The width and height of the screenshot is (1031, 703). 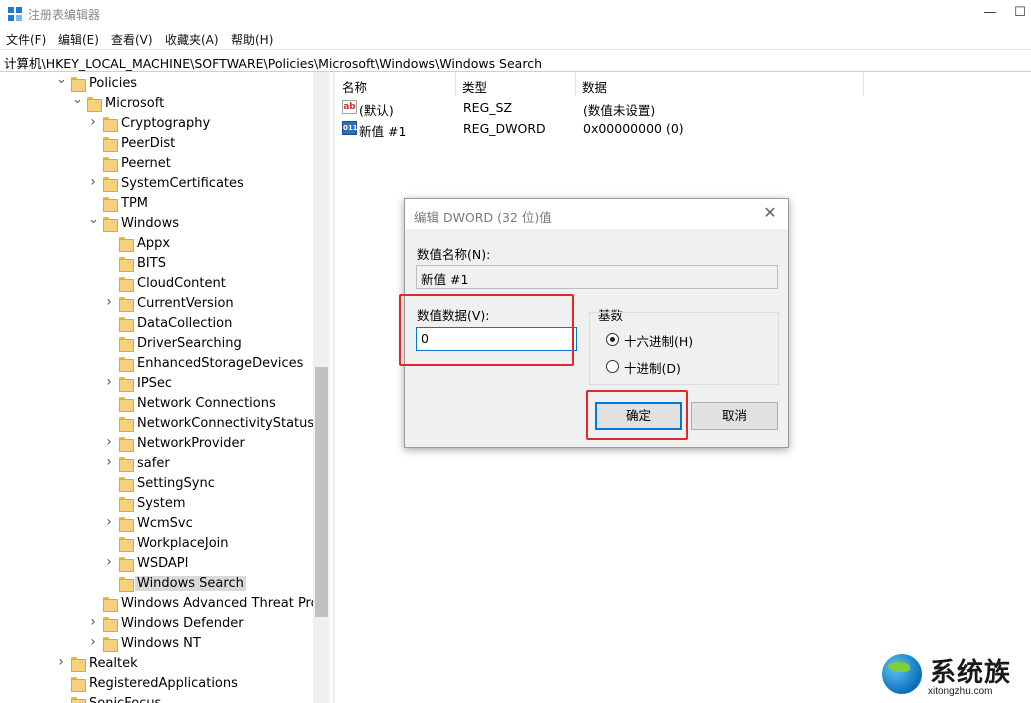 What do you see at coordinates (165, 324) in the screenshot?
I see `tree-item-datacollection: DataCollection` at bounding box center [165, 324].